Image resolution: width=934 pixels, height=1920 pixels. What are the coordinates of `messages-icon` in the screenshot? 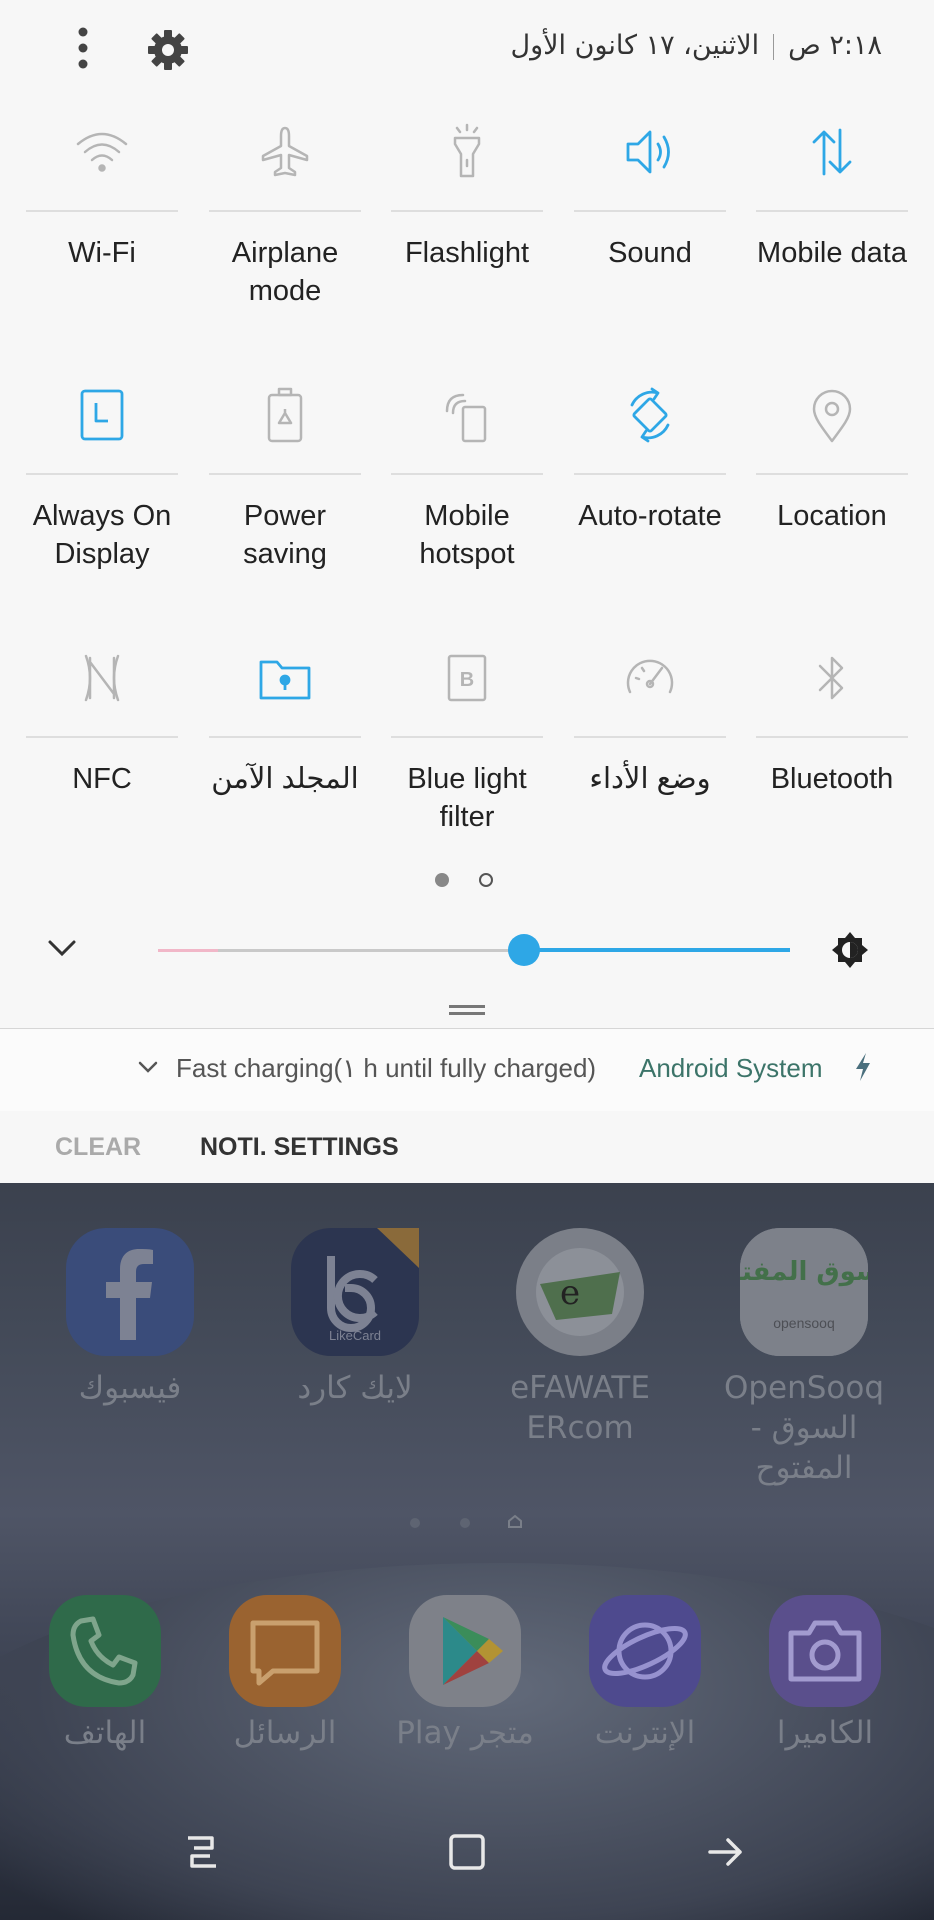 It's located at (285, 1651).